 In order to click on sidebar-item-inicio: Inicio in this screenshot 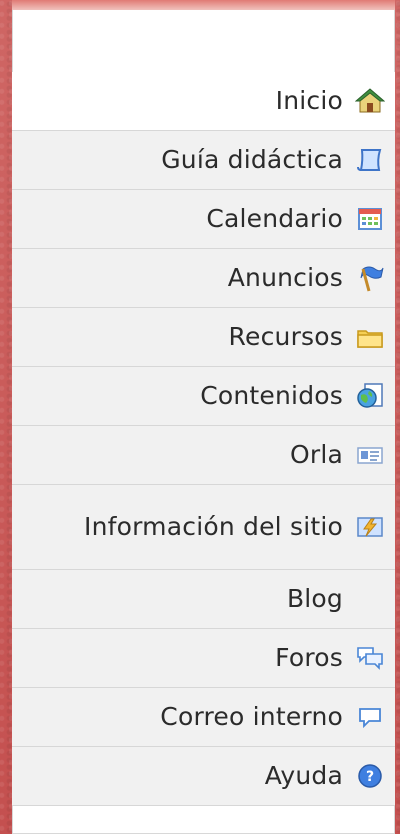, I will do `click(203, 101)`.